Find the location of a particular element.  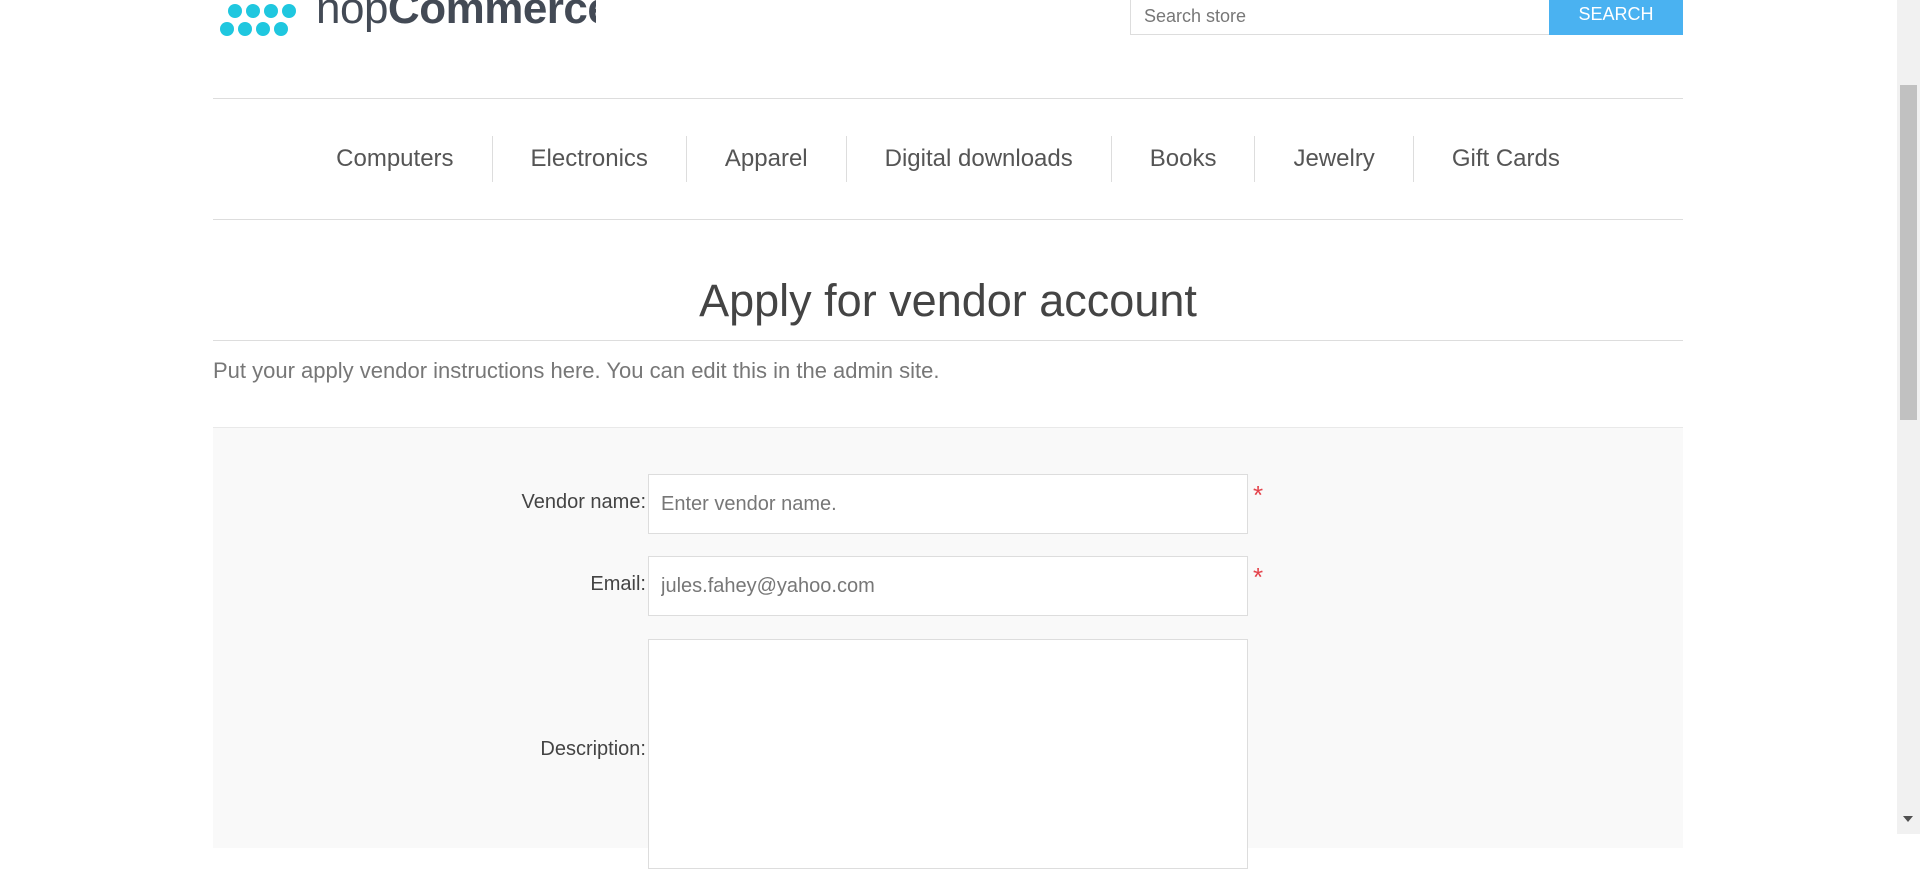

logo-text-bold: Commerce is located at coordinates (491, 16).